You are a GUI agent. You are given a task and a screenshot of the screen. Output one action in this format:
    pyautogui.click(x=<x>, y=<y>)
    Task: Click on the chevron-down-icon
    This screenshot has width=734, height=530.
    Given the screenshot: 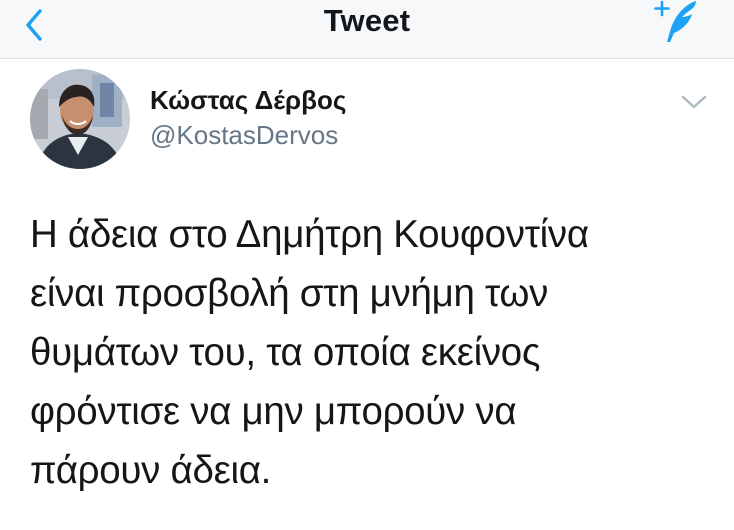 What is the action you would take?
    pyautogui.click(x=694, y=102)
    